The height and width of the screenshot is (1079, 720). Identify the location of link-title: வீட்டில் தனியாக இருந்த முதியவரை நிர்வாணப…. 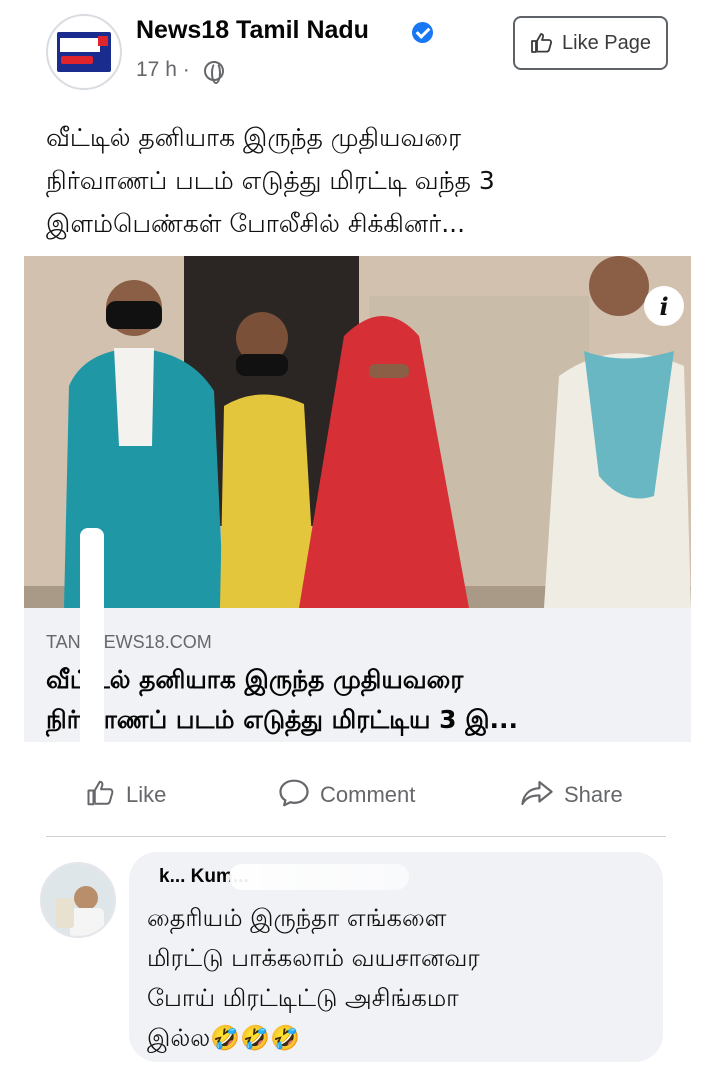
(366, 700).